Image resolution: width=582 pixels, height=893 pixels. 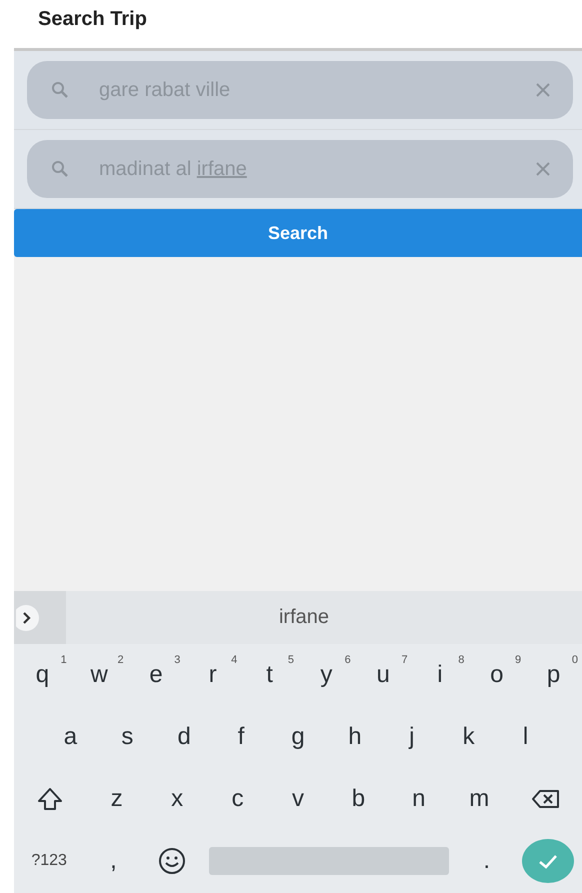 I want to click on keyboard-key: a, so click(x=70, y=737).